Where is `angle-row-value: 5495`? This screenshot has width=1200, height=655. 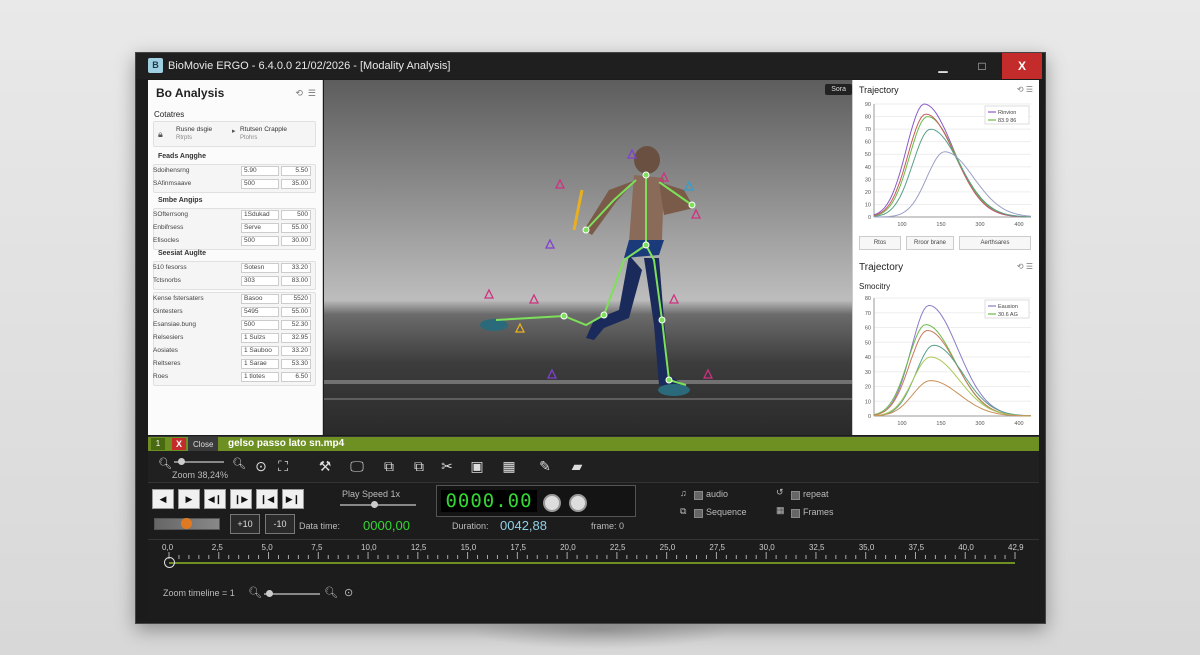 angle-row-value: 5495 is located at coordinates (260, 312).